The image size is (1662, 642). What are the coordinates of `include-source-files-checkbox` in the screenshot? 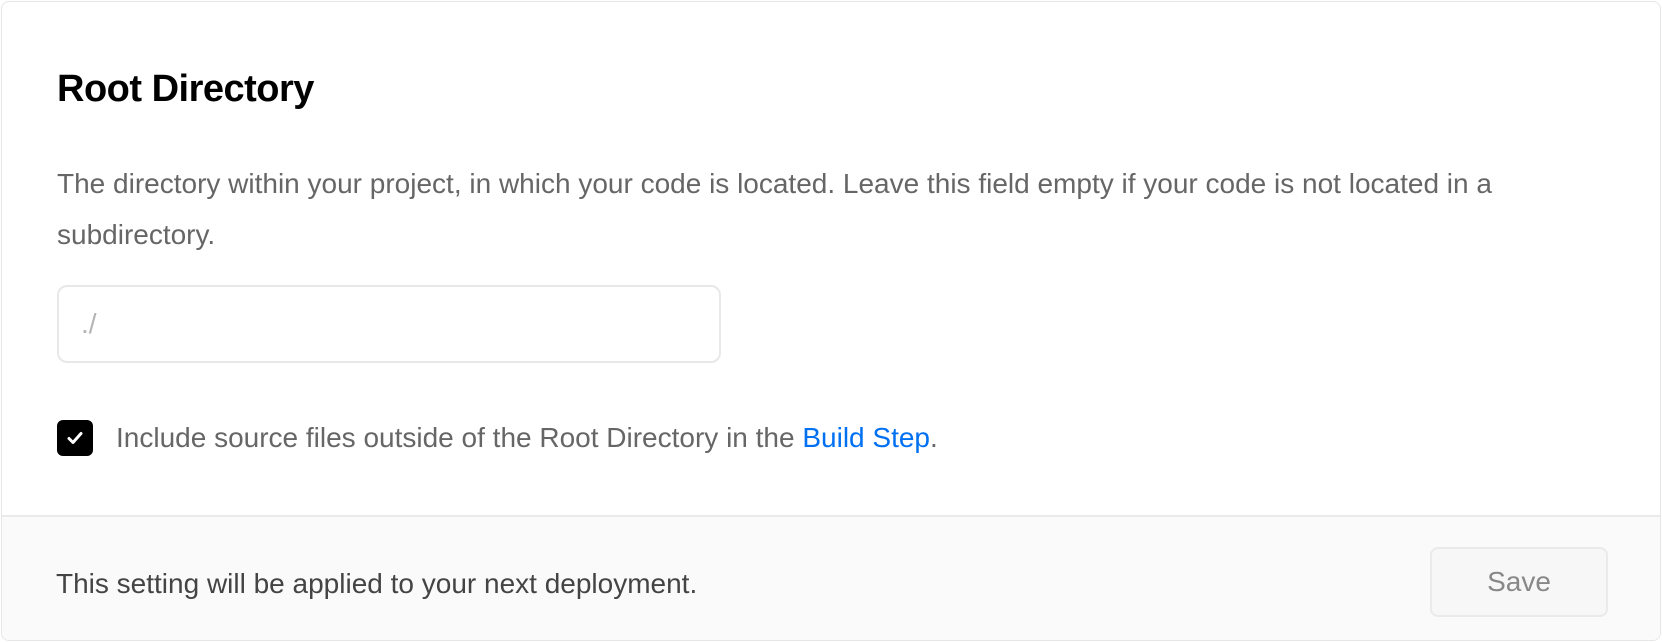 It's located at (75, 438).